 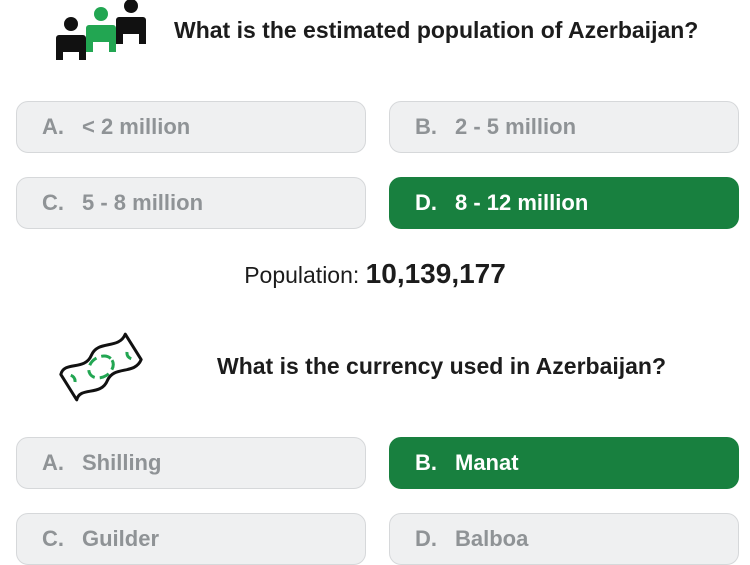 What do you see at coordinates (564, 539) in the screenshot?
I see `option-d-currency: D. Balboa` at bounding box center [564, 539].